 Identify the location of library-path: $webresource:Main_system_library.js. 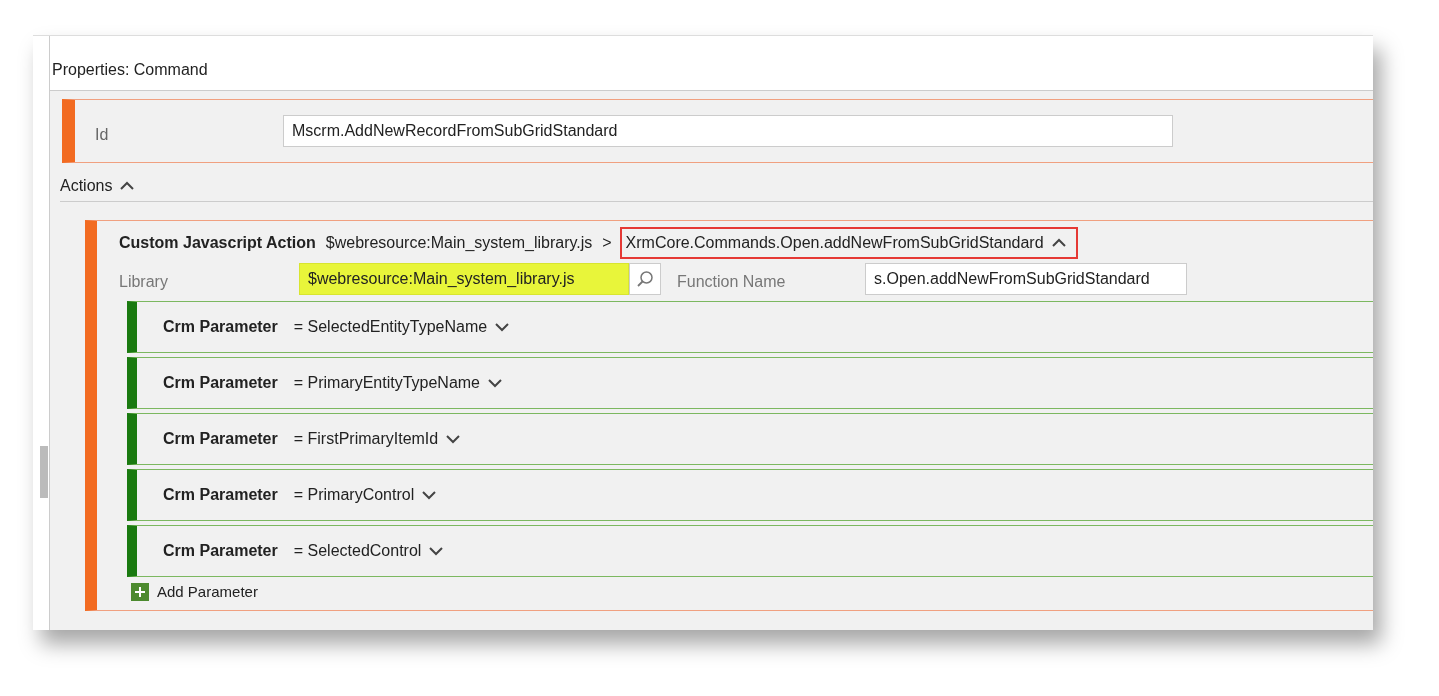
(459, 243).